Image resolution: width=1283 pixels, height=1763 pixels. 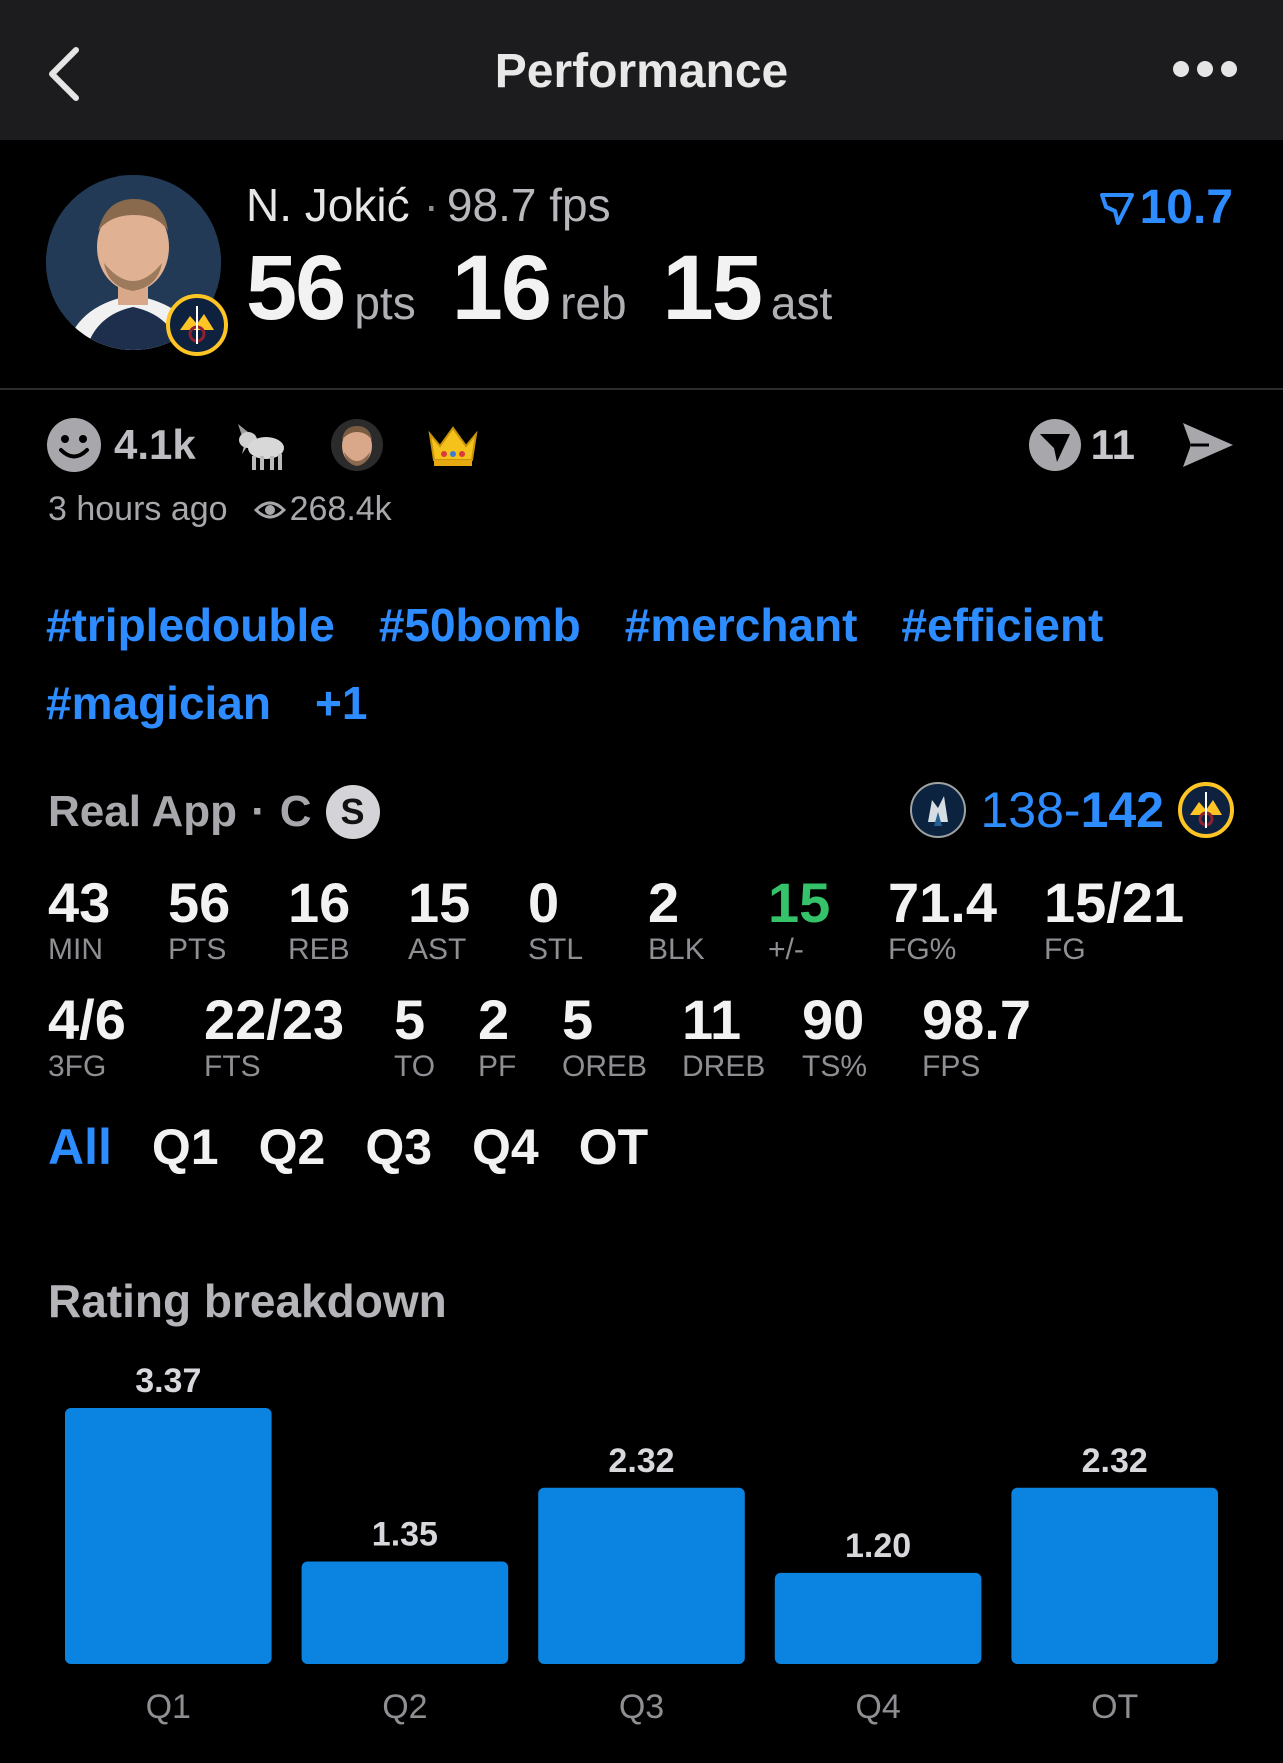 I want to click on stat-value: 4/6, so click(x=87, y=1019).